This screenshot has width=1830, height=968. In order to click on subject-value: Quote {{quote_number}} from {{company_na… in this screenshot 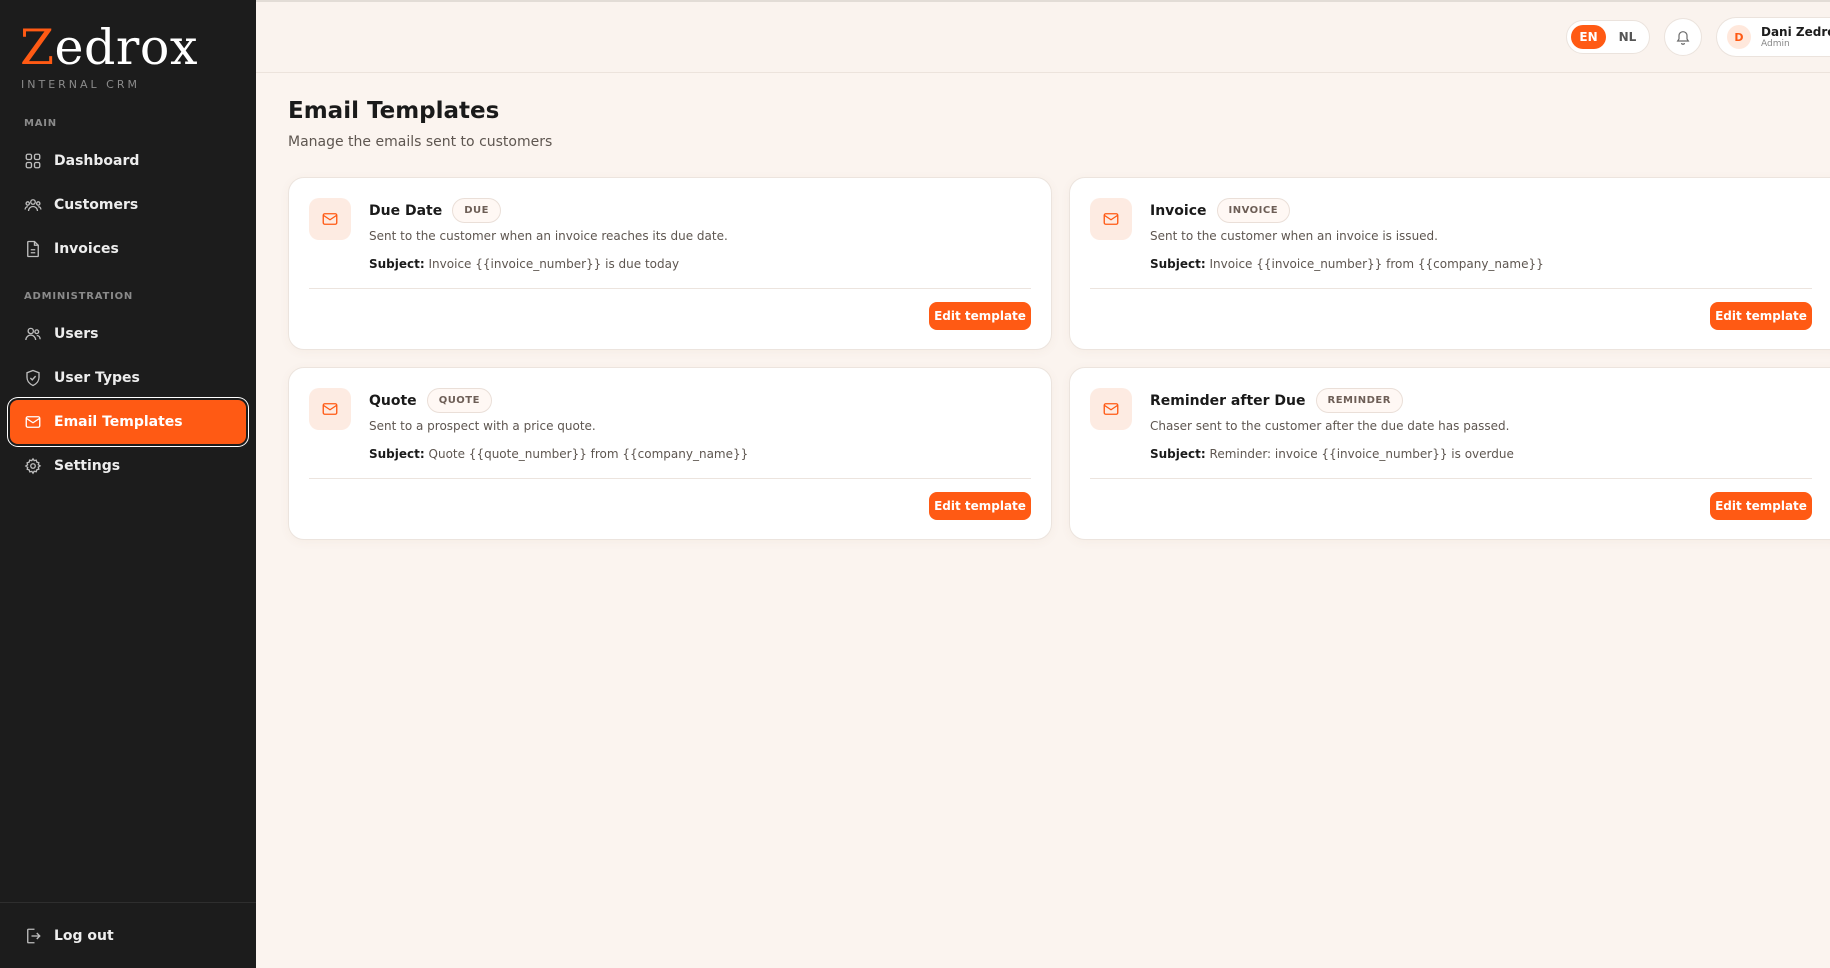, I will do `click(588, 454)`.